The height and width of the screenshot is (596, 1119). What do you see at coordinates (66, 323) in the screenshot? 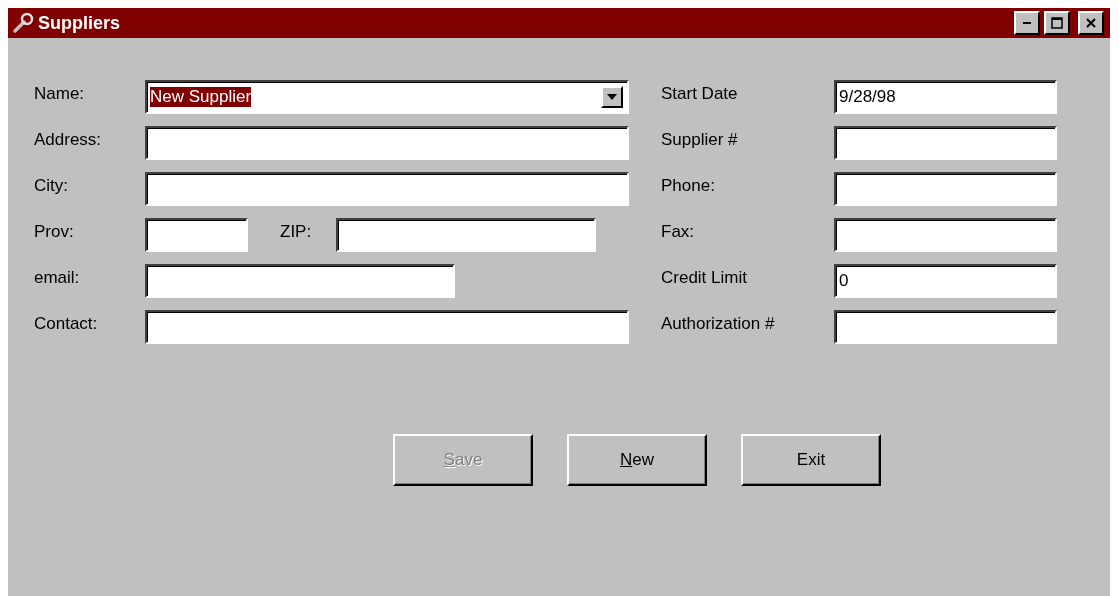
I see `field-label: Contact:` at bounding box center [66, 323].